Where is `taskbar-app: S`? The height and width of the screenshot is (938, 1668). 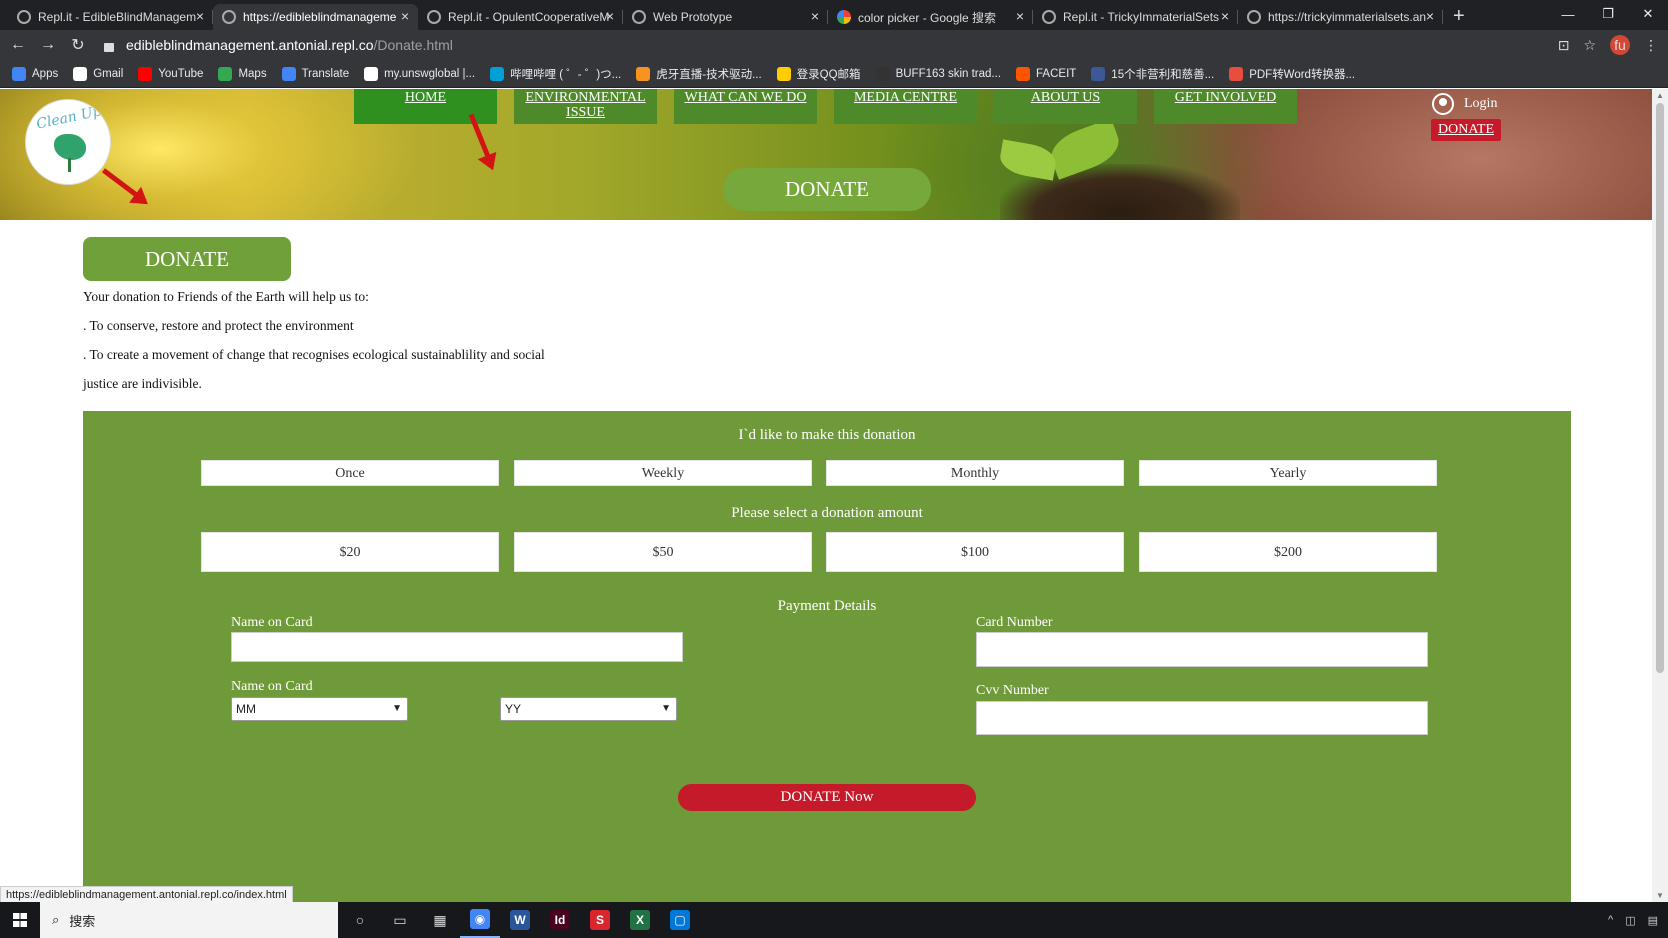 taskbar-app: S is located at coordinates (600, 920).